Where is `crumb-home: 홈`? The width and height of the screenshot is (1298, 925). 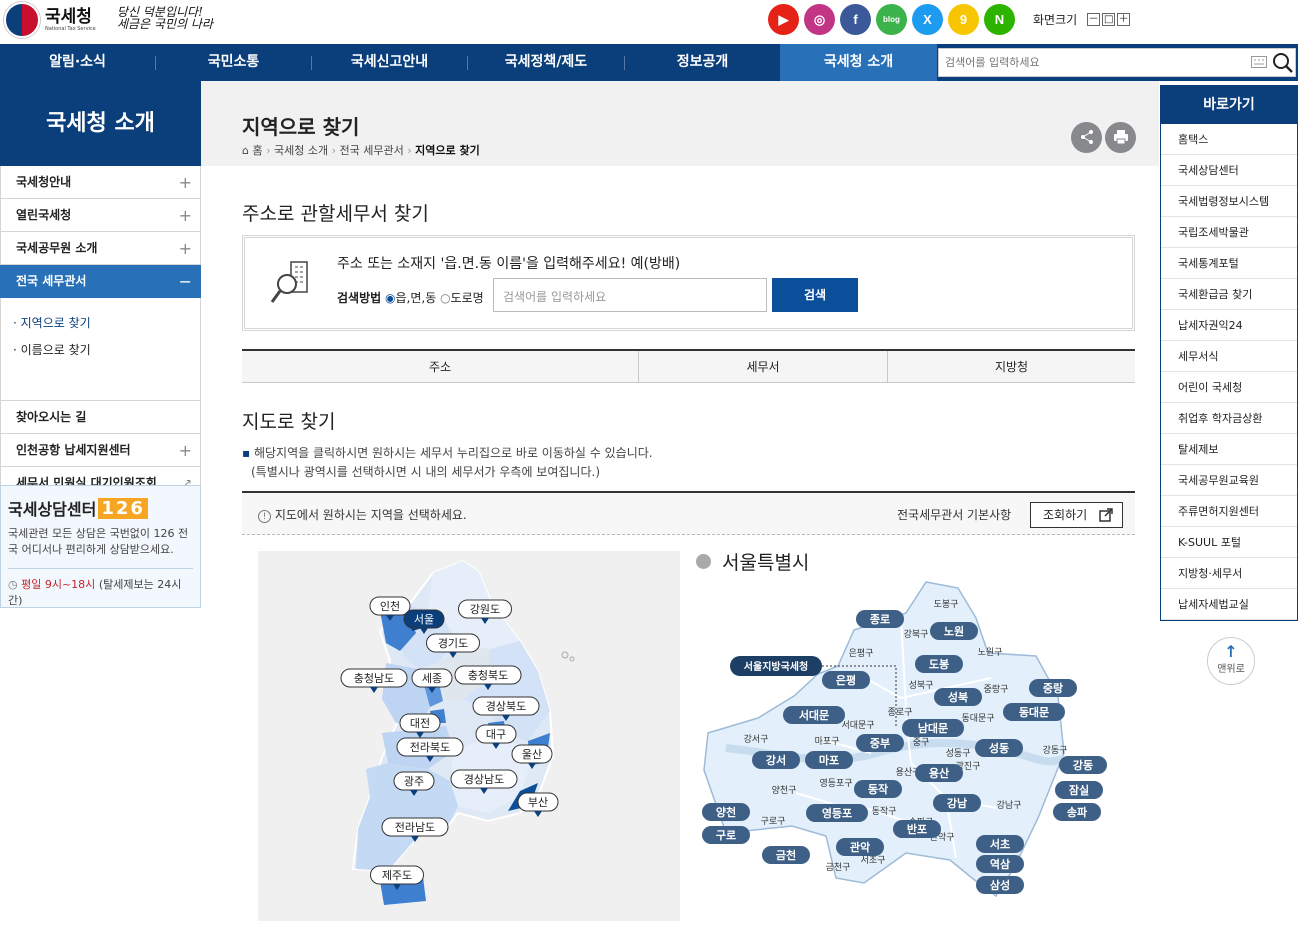
crumb-home: 홈 is located at coordinates (257, 150).